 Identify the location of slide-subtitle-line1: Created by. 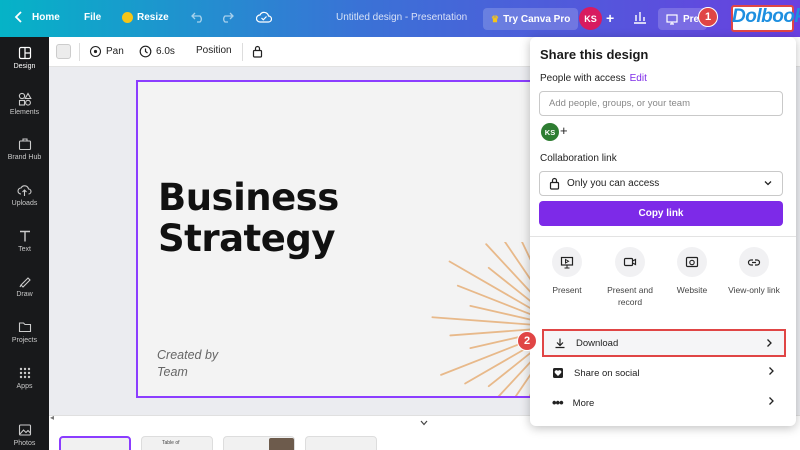
(188, 355).